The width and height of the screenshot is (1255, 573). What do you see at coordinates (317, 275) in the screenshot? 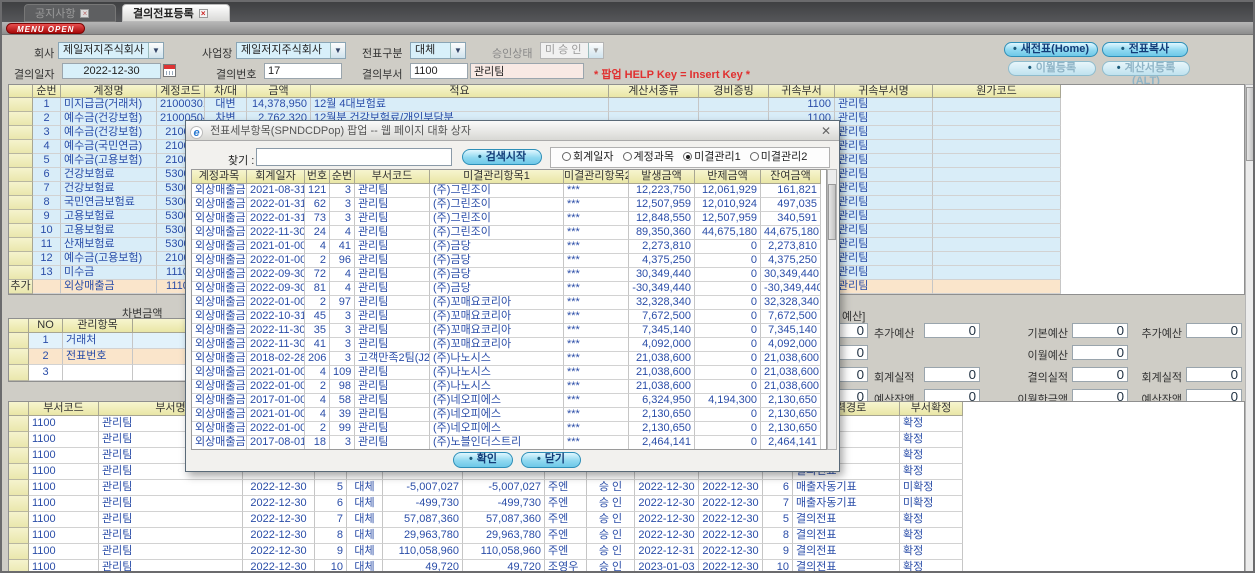
I see `cell: 72` at bounding box center [317, 275].